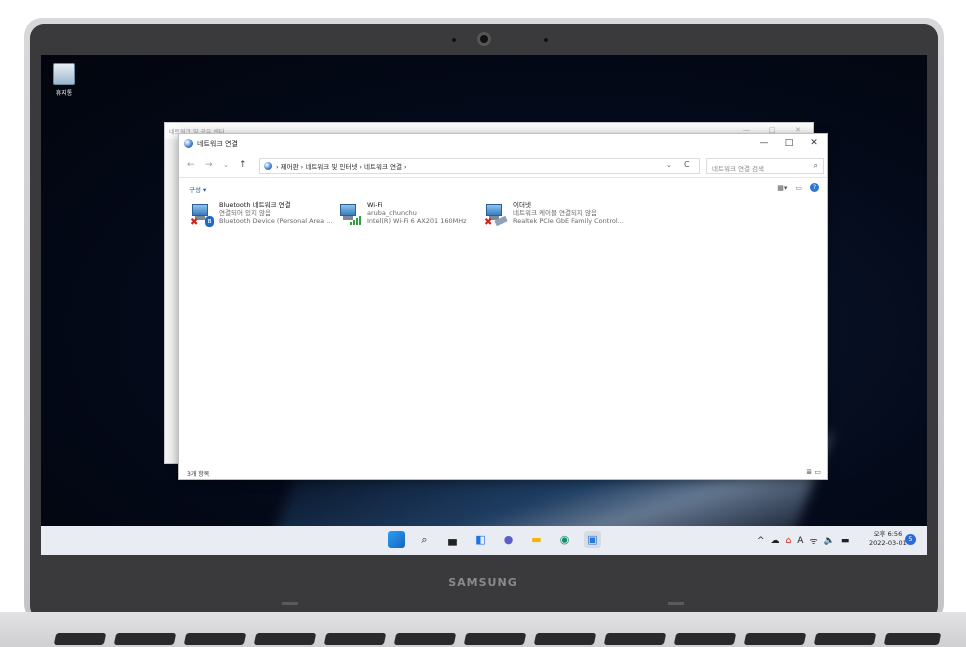  What do you see at coordinates (814, 187) in the screenshot?
I see `help-icon: ?` at bounding box center [814, 187].